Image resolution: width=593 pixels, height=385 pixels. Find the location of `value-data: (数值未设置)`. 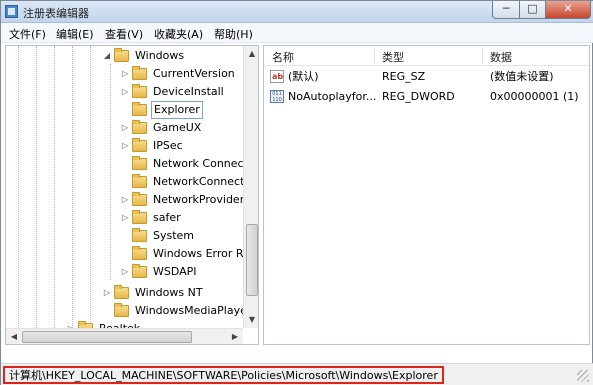

value-data: (数值未设置) is located at coordinates (522, 76).